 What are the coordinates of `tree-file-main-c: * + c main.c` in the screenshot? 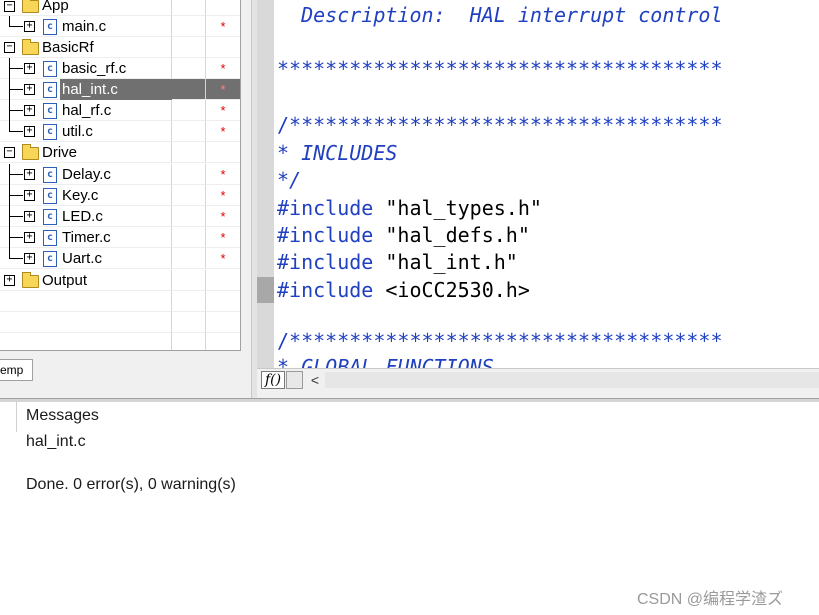 It's located at (120, 26).